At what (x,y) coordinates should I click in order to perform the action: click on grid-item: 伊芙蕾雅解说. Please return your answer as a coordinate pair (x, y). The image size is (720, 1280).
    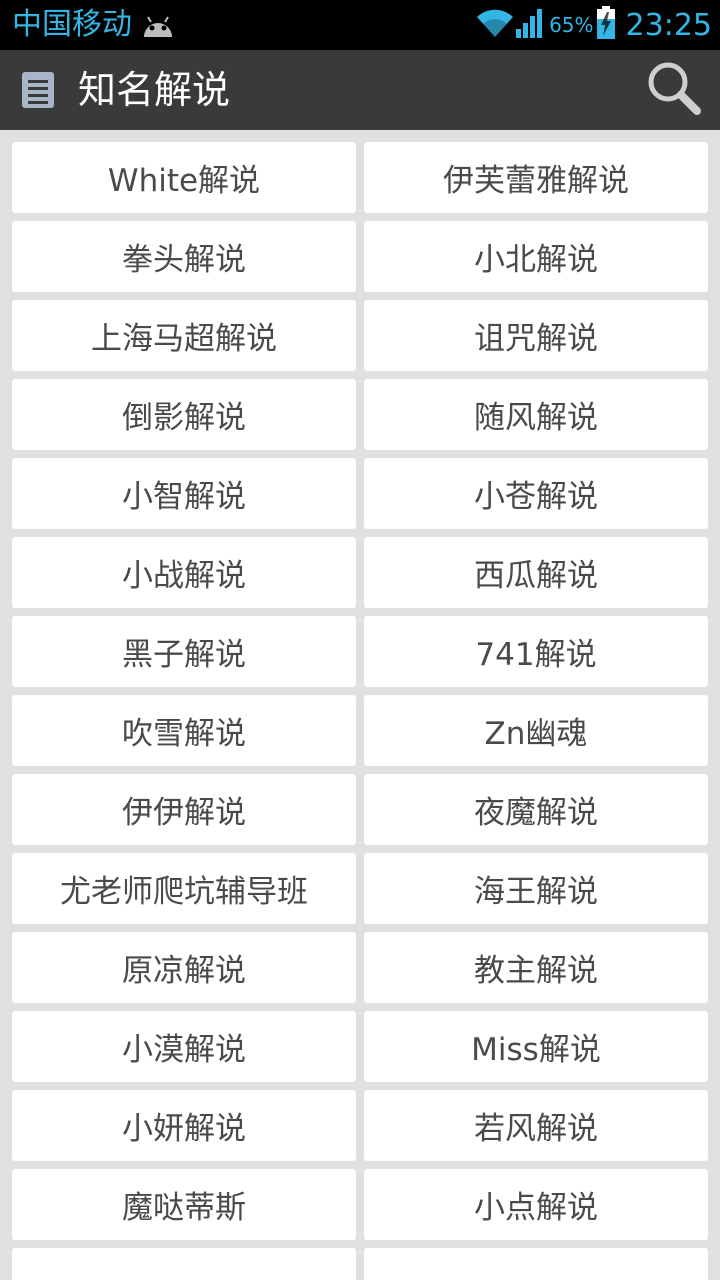
    Looking at the image, I should click on (536, 177).